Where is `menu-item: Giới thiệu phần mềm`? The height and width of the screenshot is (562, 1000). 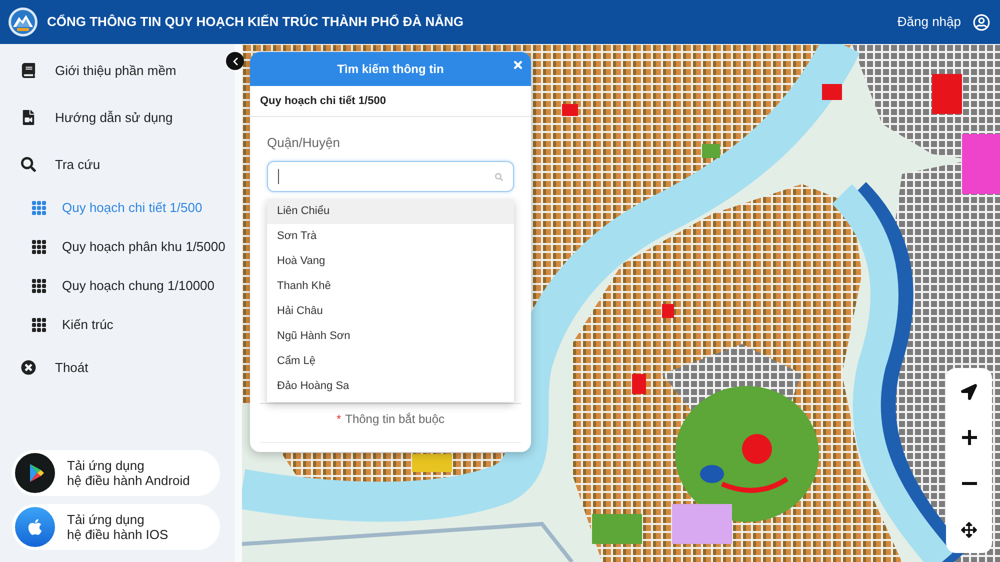
menu-item: Giới thiệu phần mềm is located at coordinates (117, 70).